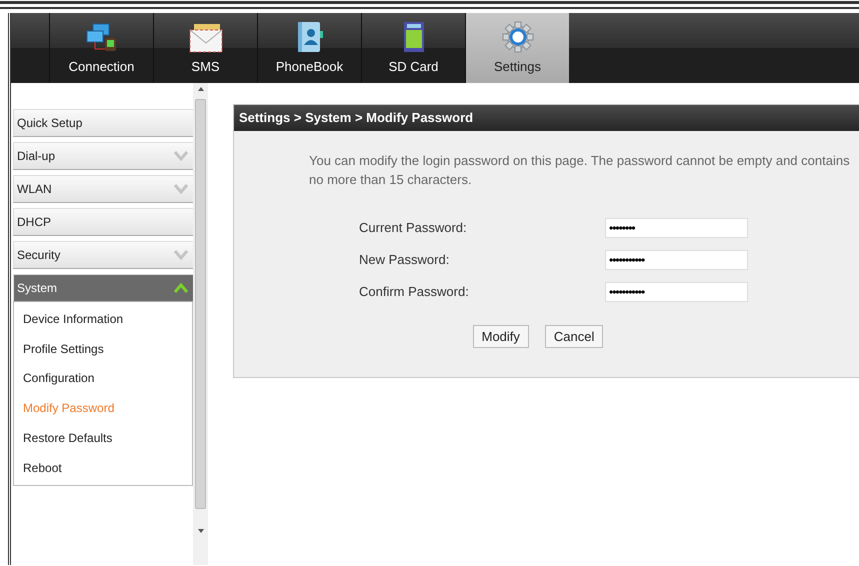 The width and height of the screenshot is (859, 566). Describe the element at coordinates (414, 291) in the screenshot. I see `field-label: Confirm Password:` at that location.